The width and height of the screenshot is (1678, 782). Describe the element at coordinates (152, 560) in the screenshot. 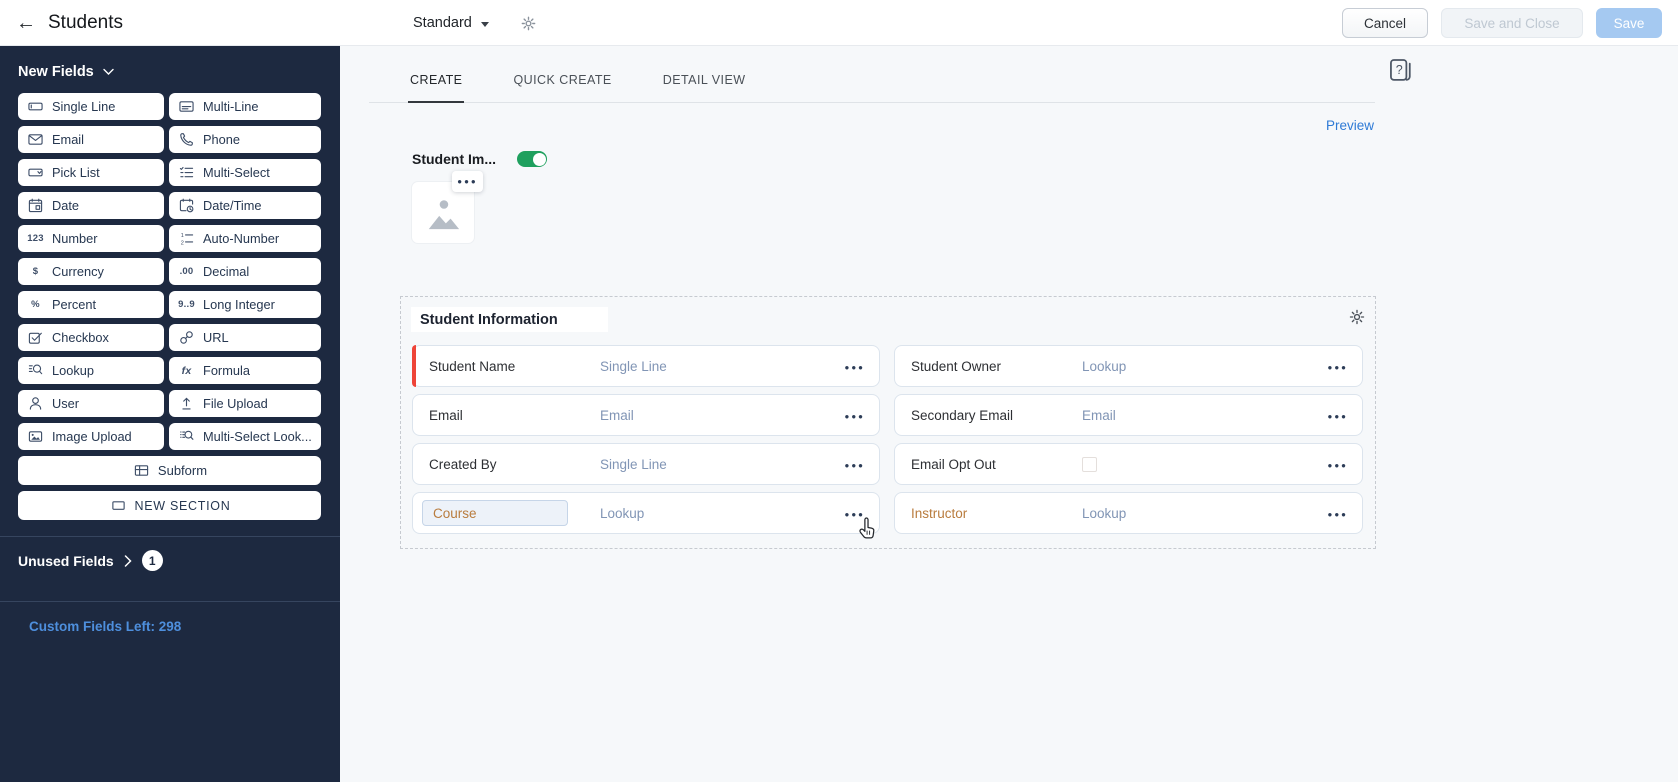

I see `unused-fields-count-badge: 1` at that location.